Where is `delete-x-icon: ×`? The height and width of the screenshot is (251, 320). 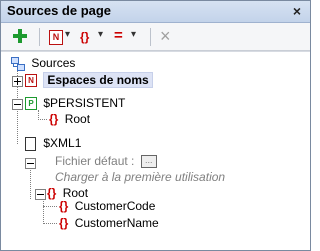 delete-x-icon: × is located at coordinates (165, 36).